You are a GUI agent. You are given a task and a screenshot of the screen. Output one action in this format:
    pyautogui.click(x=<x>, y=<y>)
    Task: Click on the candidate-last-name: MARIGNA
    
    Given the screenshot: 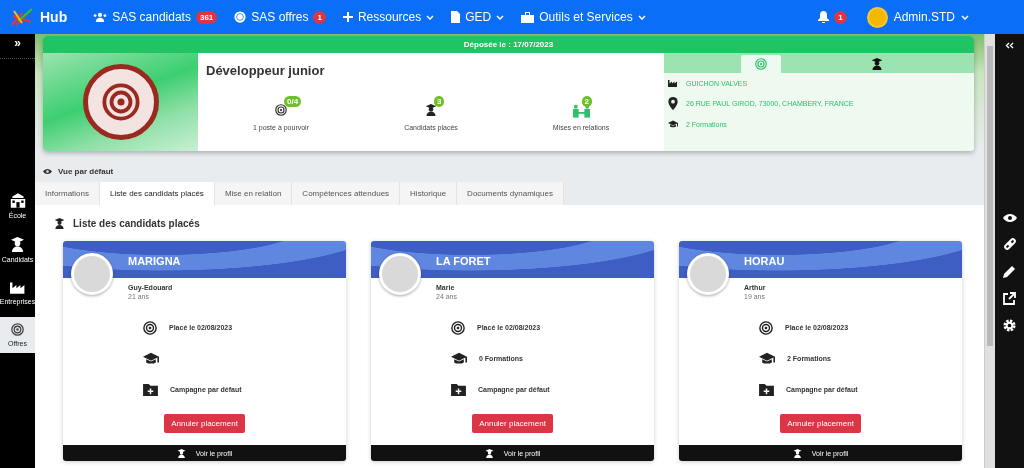 What is the action you would take?
    pyautogui.click(x=154, y=261)
    